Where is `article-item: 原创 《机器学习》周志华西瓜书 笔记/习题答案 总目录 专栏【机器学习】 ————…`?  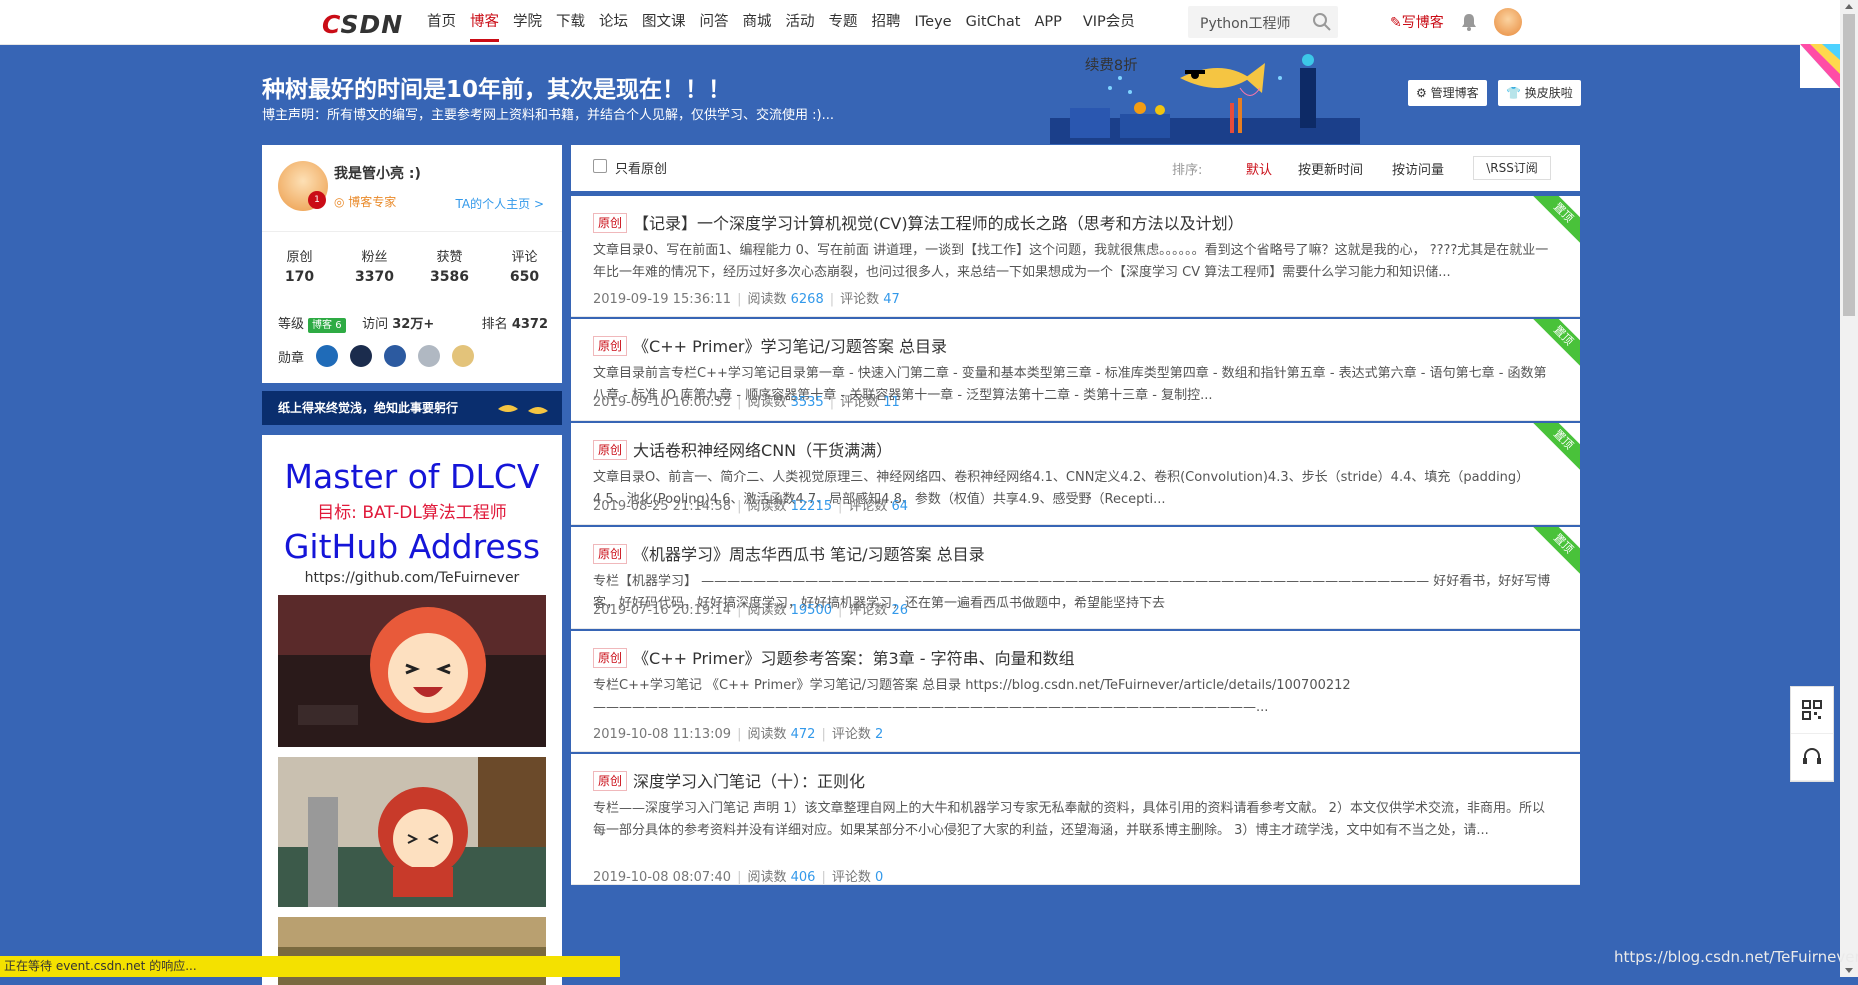 article-item: 原创 《机器学习》周志华西瓜书 笔记/习题答案 总目录 专栏【机器学习】 ————… is located at coordinates (1075, 578).